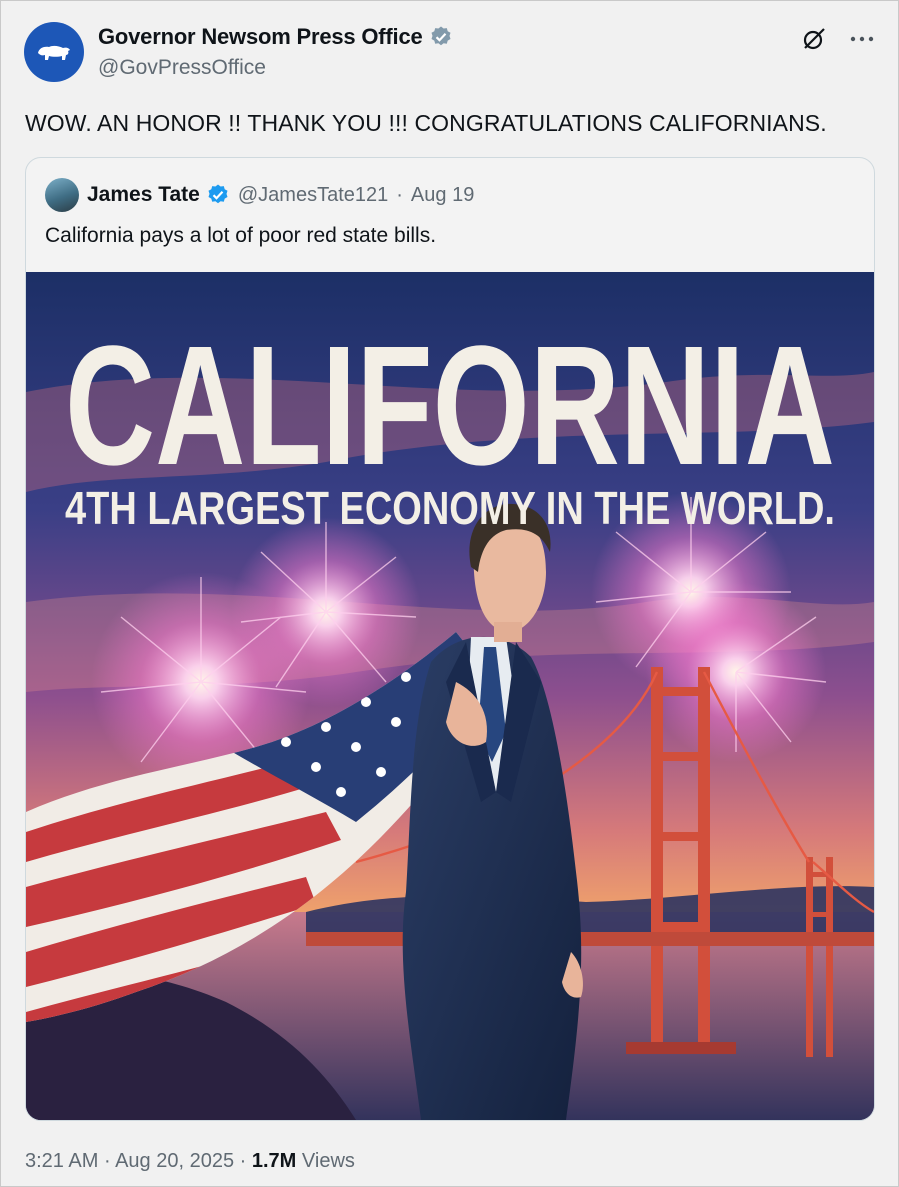 The height and width of the screenshot is (1187, 899). What do you see at coordinates (450, 508) in the screenshot?
I see `image-subheadline: 4TH LARGEST ECONOMY IN THE WORLD.` at bounding box center [450, 508].